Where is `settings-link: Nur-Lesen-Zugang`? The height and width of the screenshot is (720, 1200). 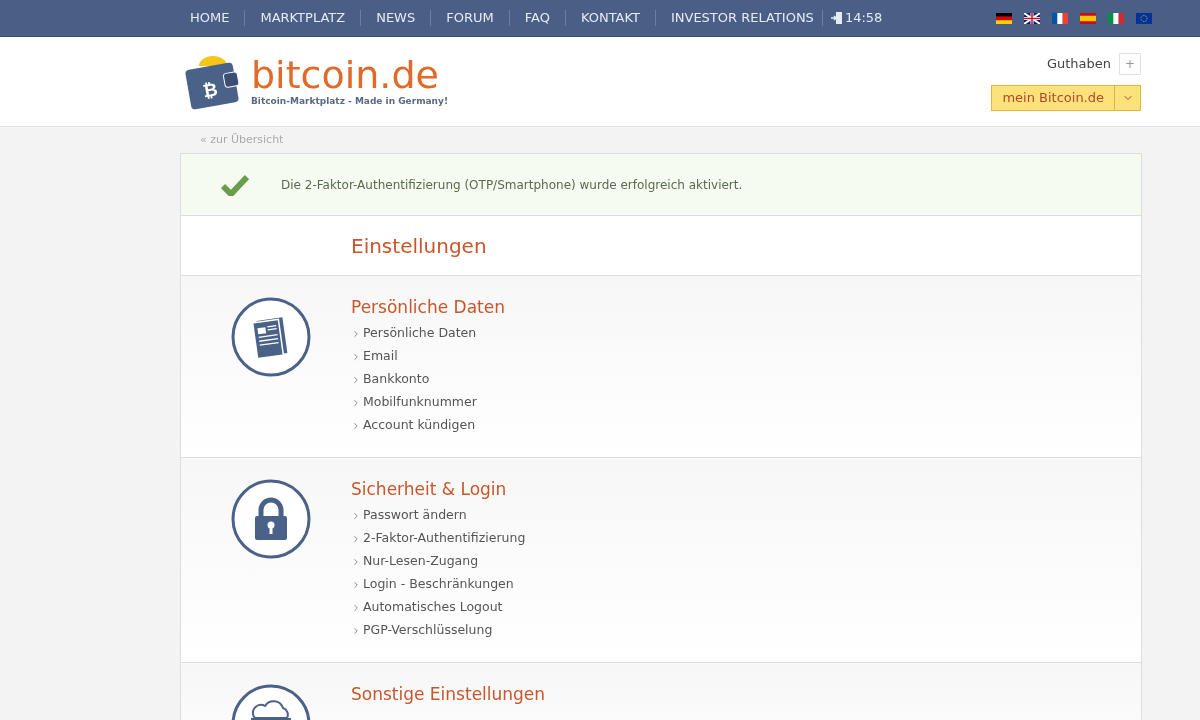 settings-link: Nur-Lesen-Zugang is located at coordinates (438, 561).